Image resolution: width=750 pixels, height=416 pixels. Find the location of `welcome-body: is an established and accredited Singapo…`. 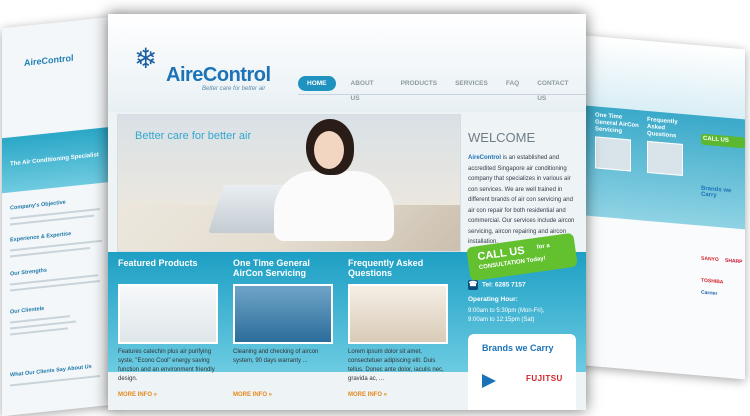

welcome-body: is an established and accredited Singapo… is located at coordinates (521, 200).